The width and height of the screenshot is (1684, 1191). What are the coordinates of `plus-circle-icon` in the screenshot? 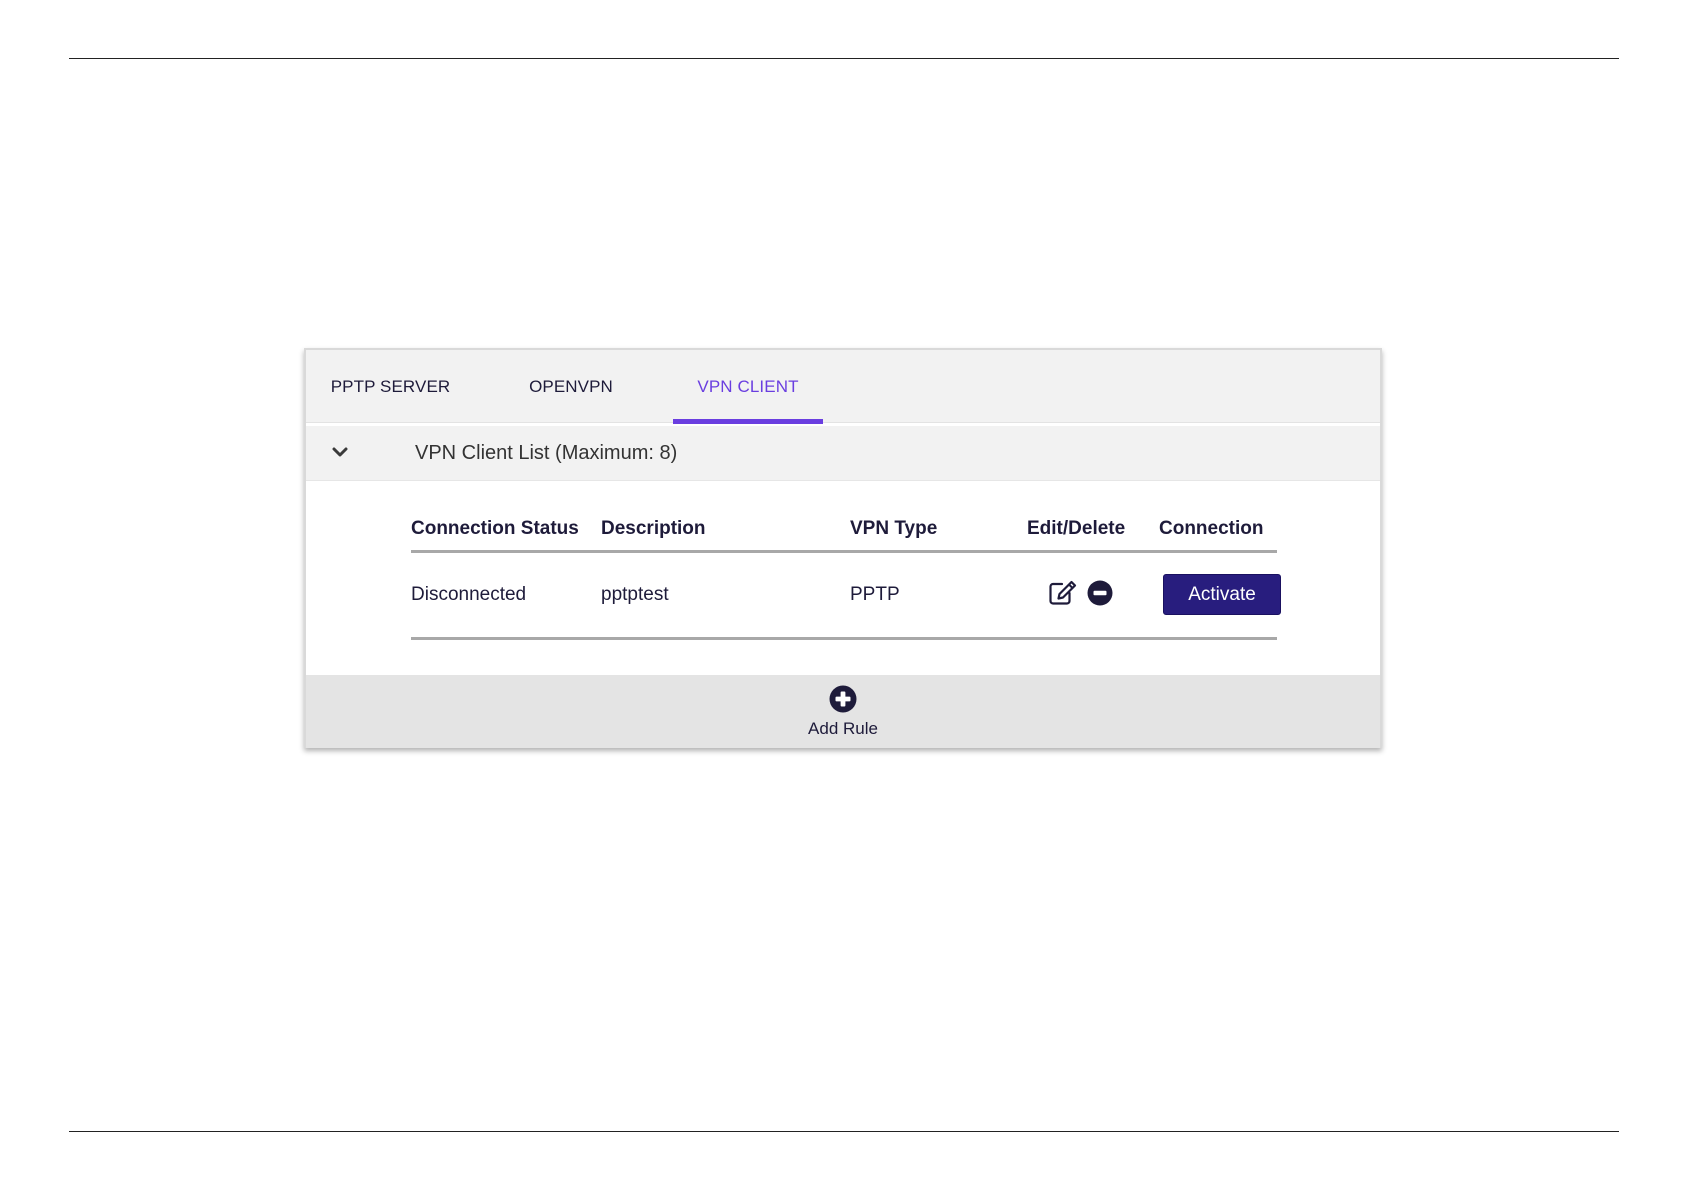 It's located at (843, 699).